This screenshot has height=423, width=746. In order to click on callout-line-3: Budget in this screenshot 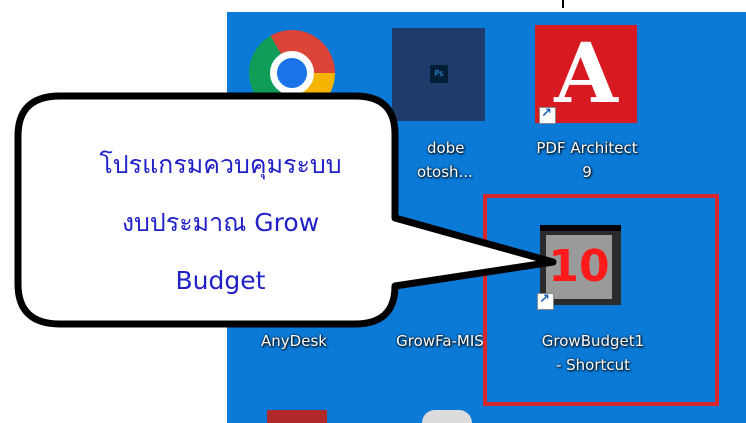, I will do `click(220, 280)`.